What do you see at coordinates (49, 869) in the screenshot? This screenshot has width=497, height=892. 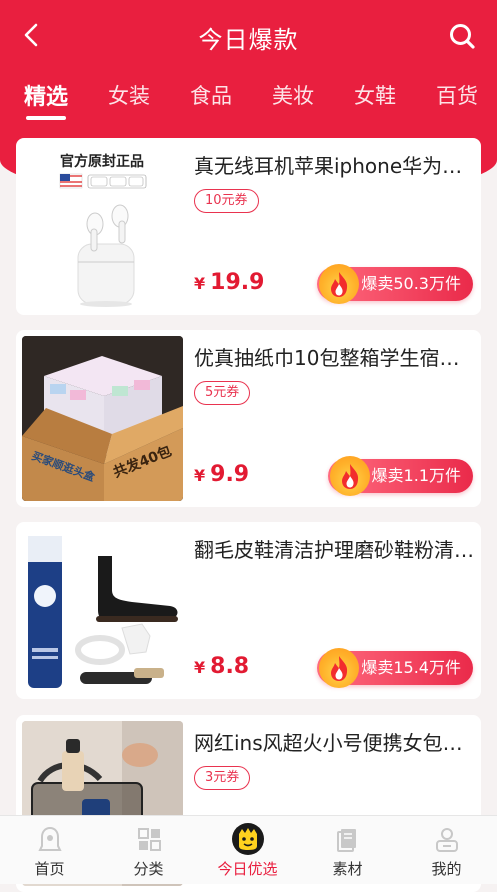 I see `nav-label: 首页` at bounding box center [49, 869].